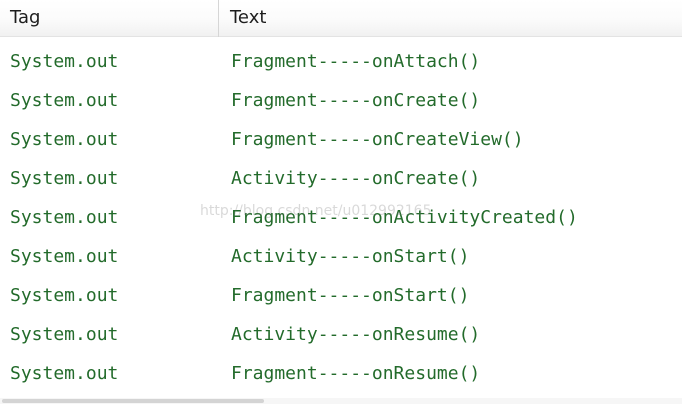 The height and width of the screenshot is (404, 682). What do you see at coordinates (356, 61) in the screenshot?
I see `row-text: Fragment-----onAttach()` at bounding box center [356, 61].